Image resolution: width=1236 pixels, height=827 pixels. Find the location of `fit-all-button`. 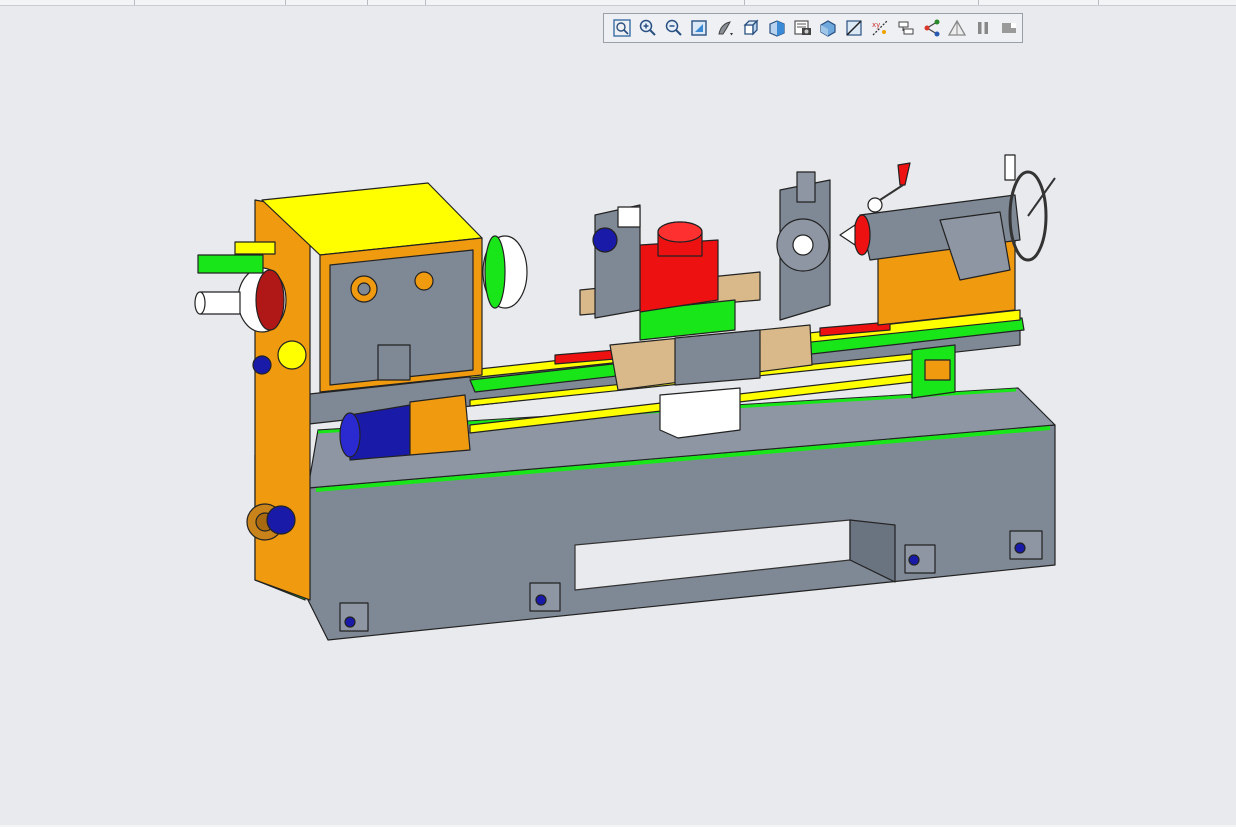

fit-all-button is located at coordinates (622, 28).